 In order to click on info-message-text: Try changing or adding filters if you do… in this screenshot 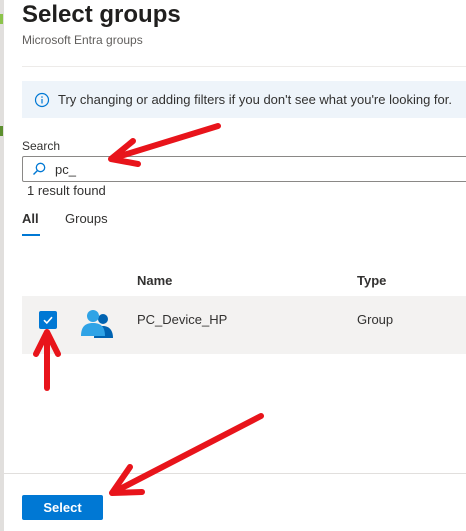, I will do `click(255, 99)`.